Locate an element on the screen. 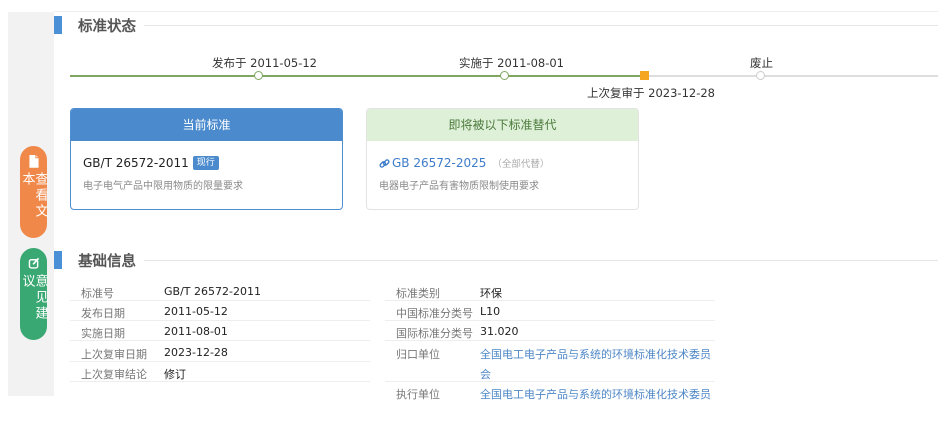  replacement-standard-header: 即将被以下标准替代 is located at coordinates (502, 125).